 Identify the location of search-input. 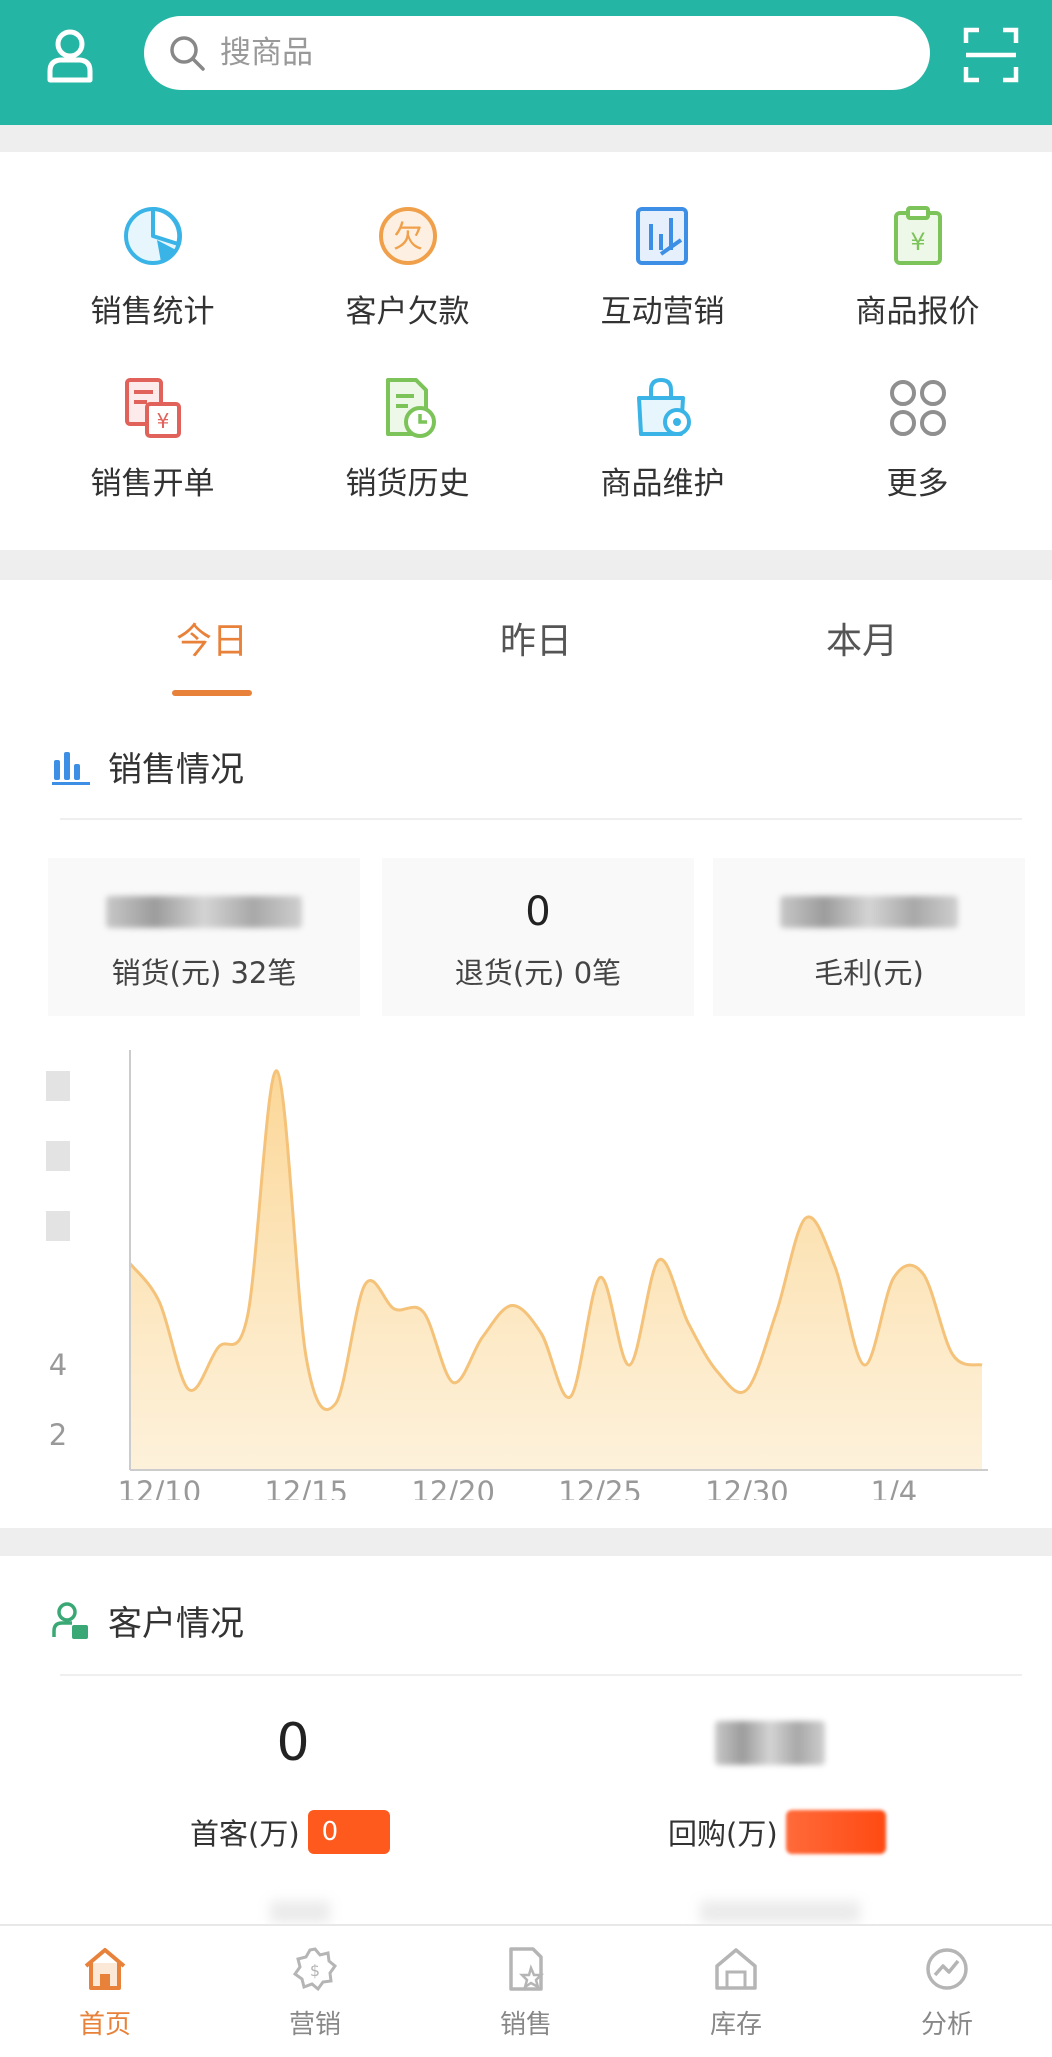
(520, 53).